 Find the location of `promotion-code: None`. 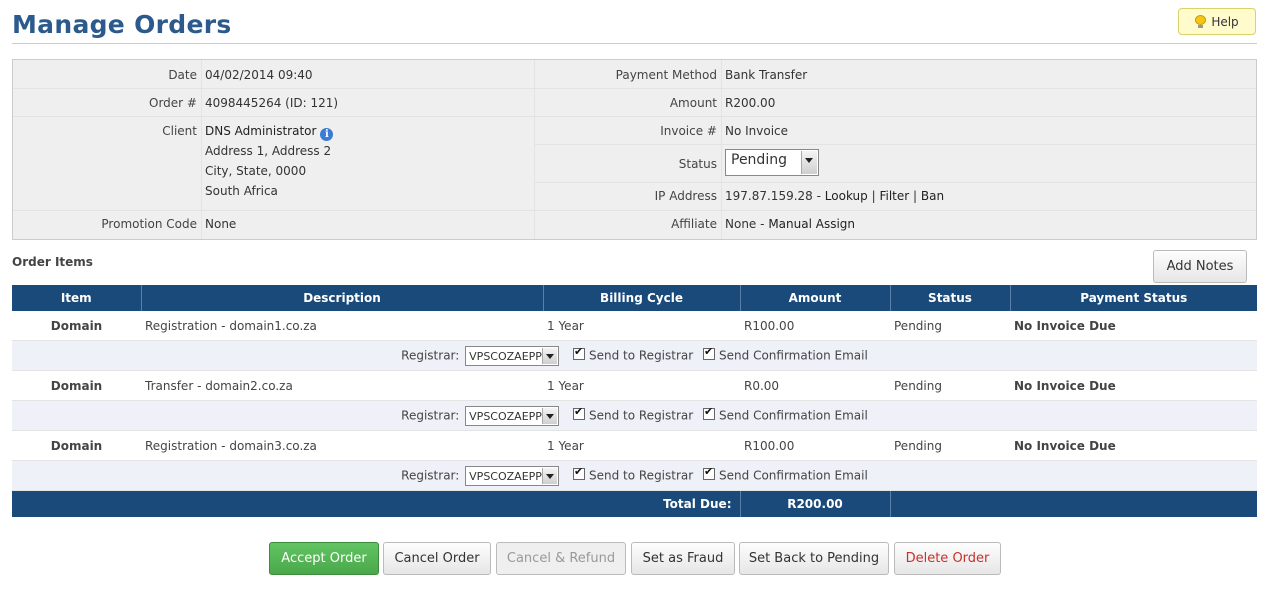

promotion-code: None is located at coordinates (221, 224).